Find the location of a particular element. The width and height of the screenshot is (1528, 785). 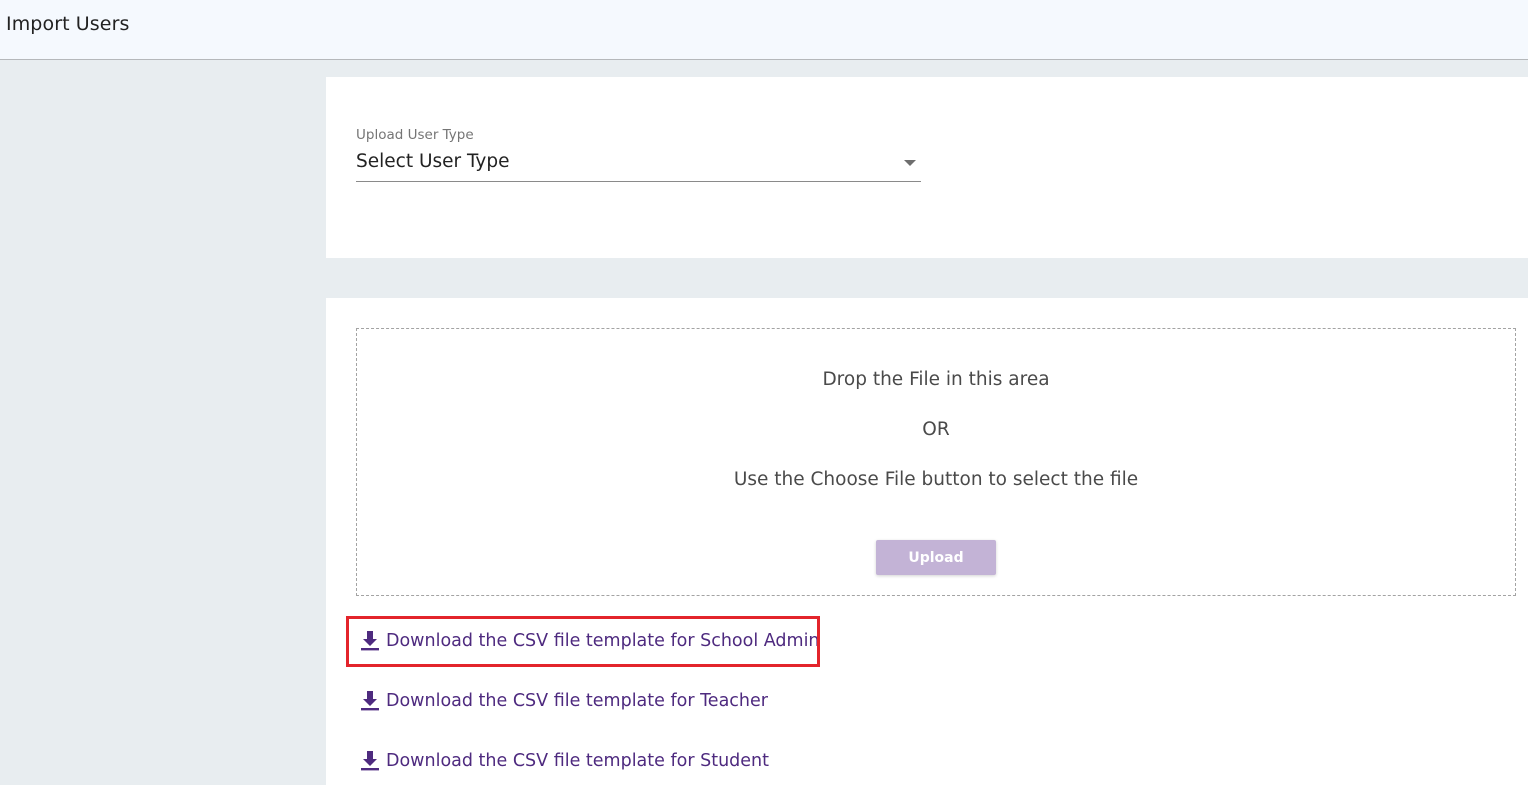

upload-button: Upload is located at coordinates (936, 557).